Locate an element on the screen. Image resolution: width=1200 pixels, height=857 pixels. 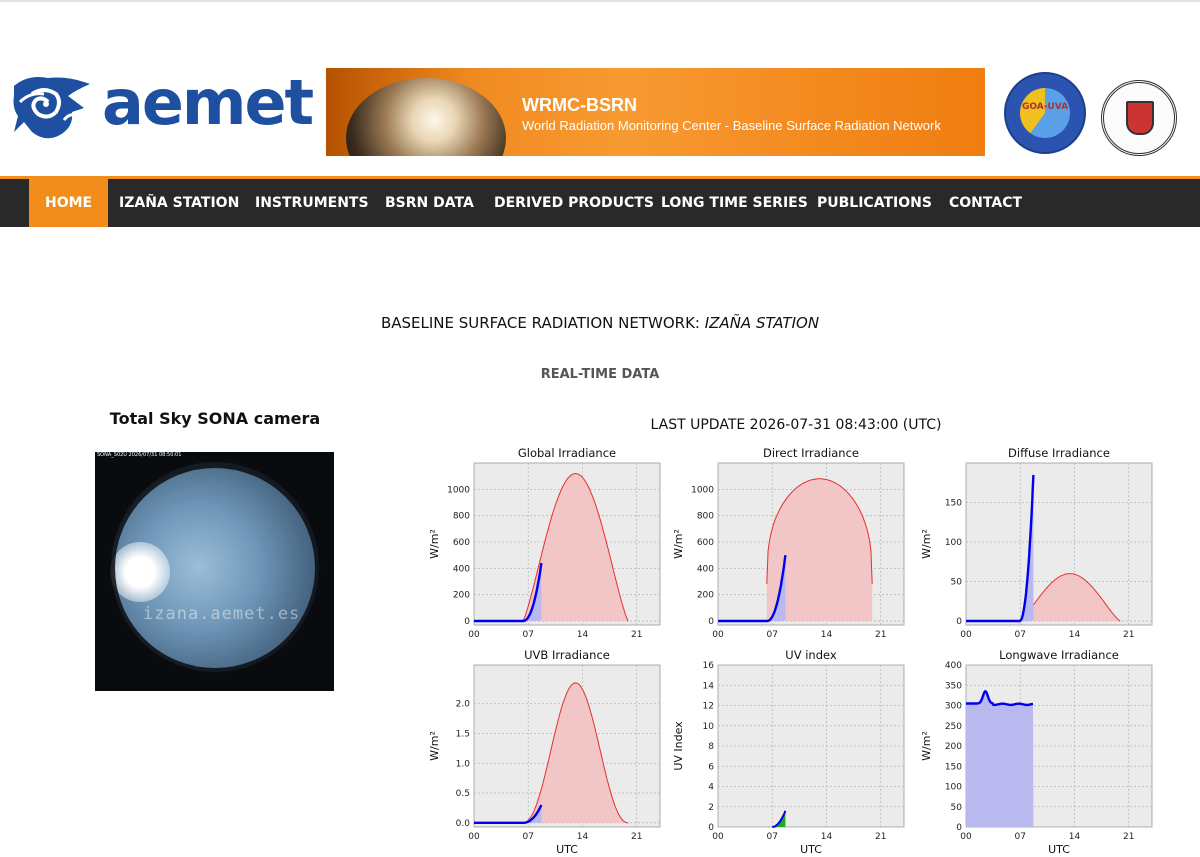
goa-seal-text: GOA-UVA is located at coordinates (1045, 107).